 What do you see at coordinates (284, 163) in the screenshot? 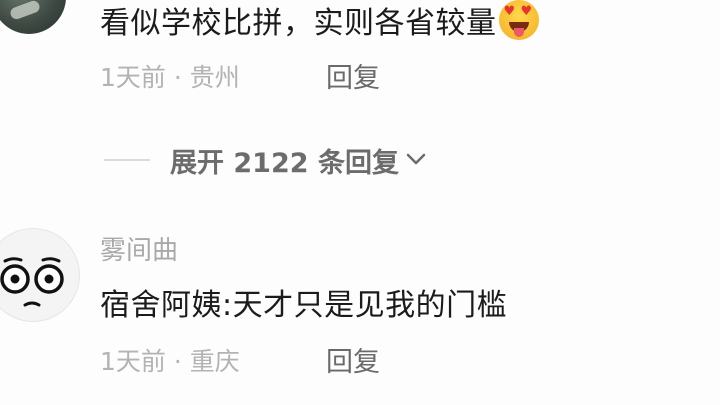
I see `expand-replies-label: 展开 2122 条回复` at bounding box center [284, 163].